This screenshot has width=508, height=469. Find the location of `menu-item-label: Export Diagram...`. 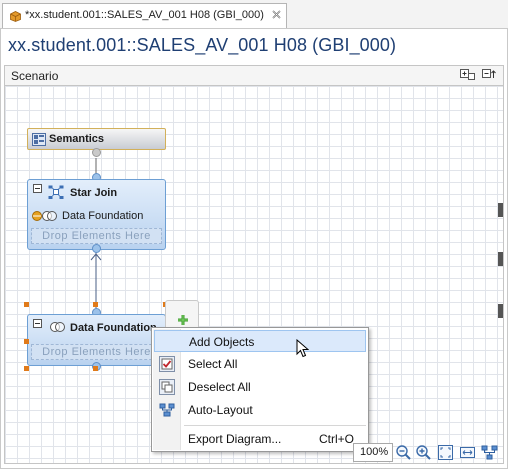

menu-item-label: Export Diagram... is located at coordinates (235, 439).